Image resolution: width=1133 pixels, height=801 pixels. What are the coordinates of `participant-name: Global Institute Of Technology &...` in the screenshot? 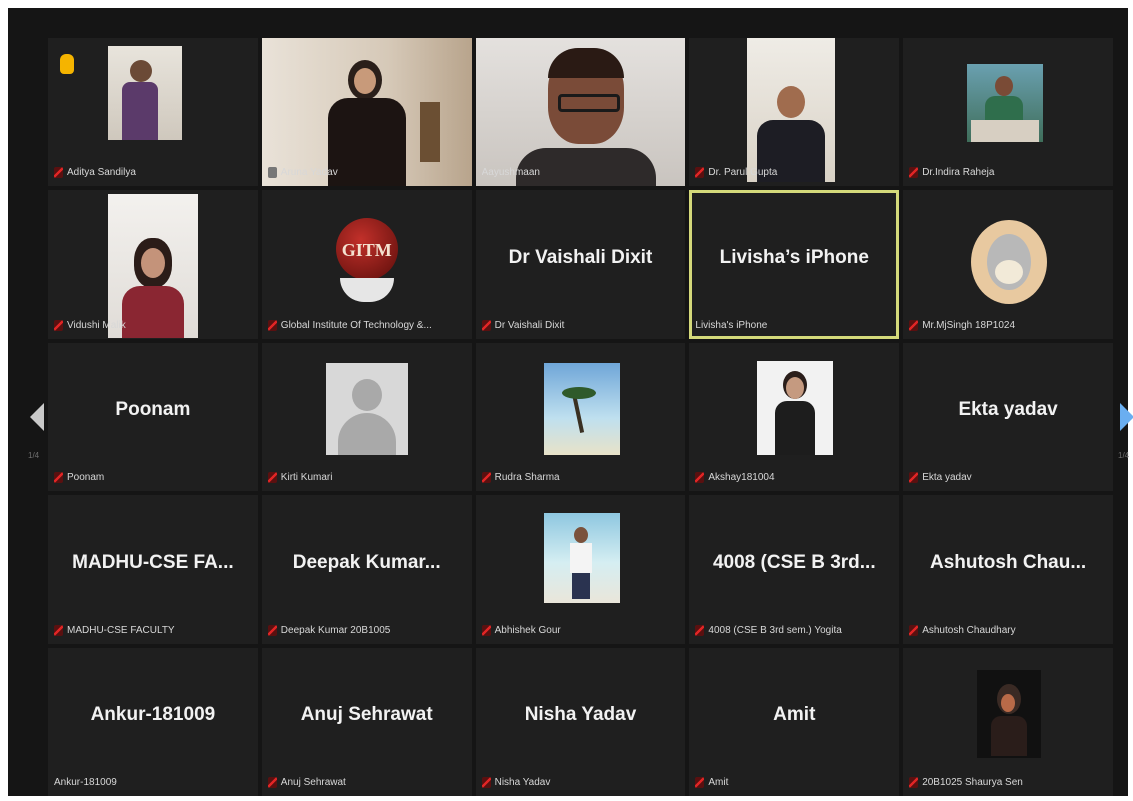 It's located at (356, 325).